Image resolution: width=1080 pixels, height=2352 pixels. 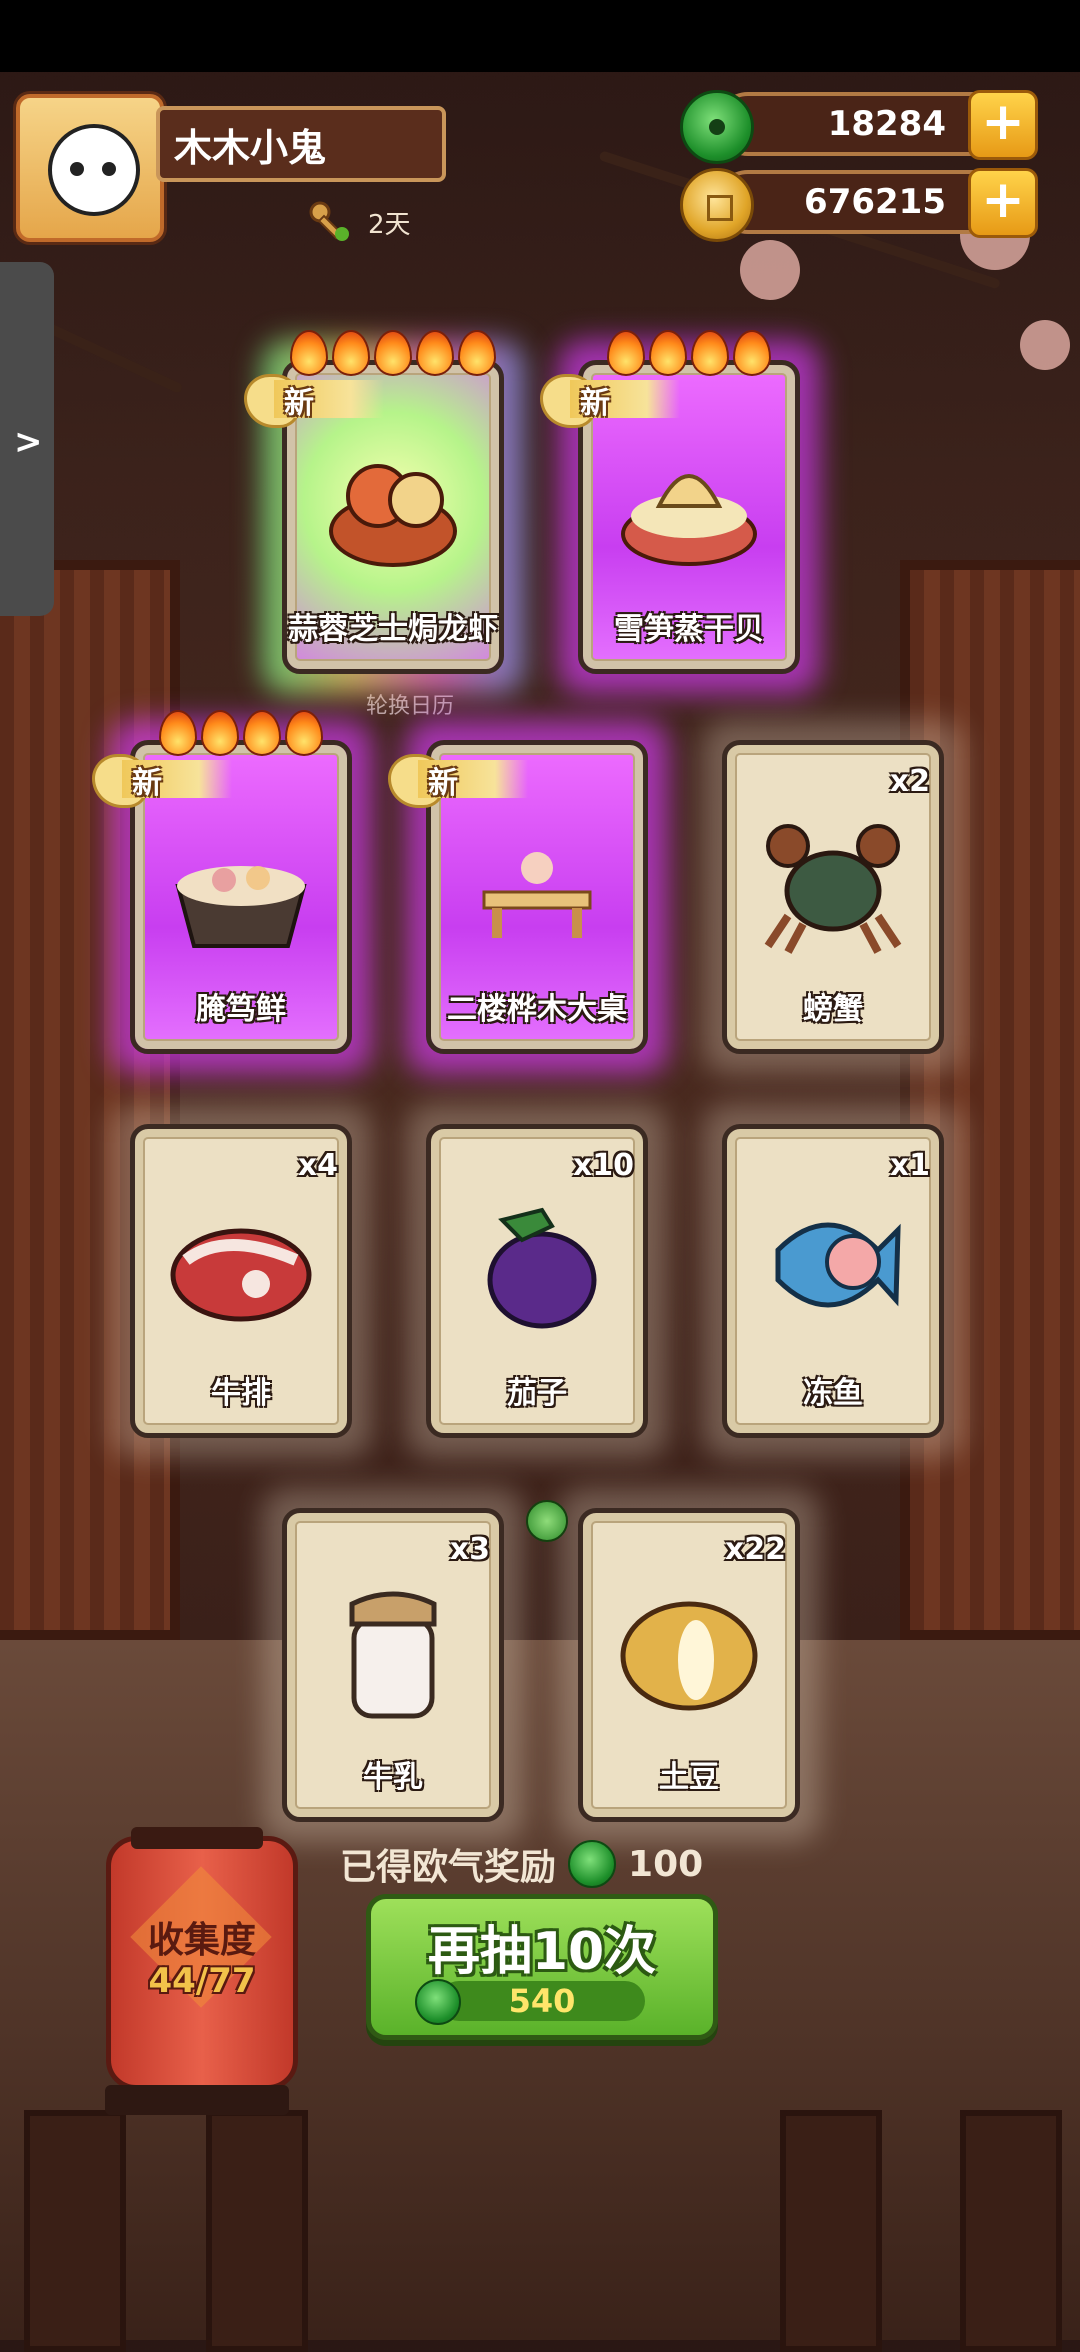 What do you see at coordinates (241, 907) in the screenshot?
I see `soup-pot-icon` at bounding box center [241, 907].